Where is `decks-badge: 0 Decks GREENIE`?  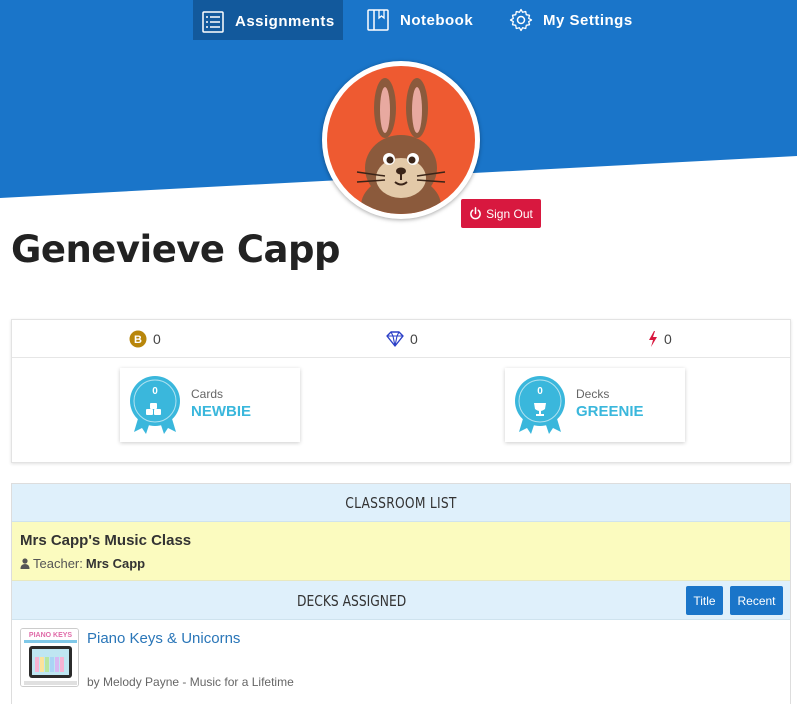 decks-badge: 0 Decks GREENIE is located at coordinates (595, 405).